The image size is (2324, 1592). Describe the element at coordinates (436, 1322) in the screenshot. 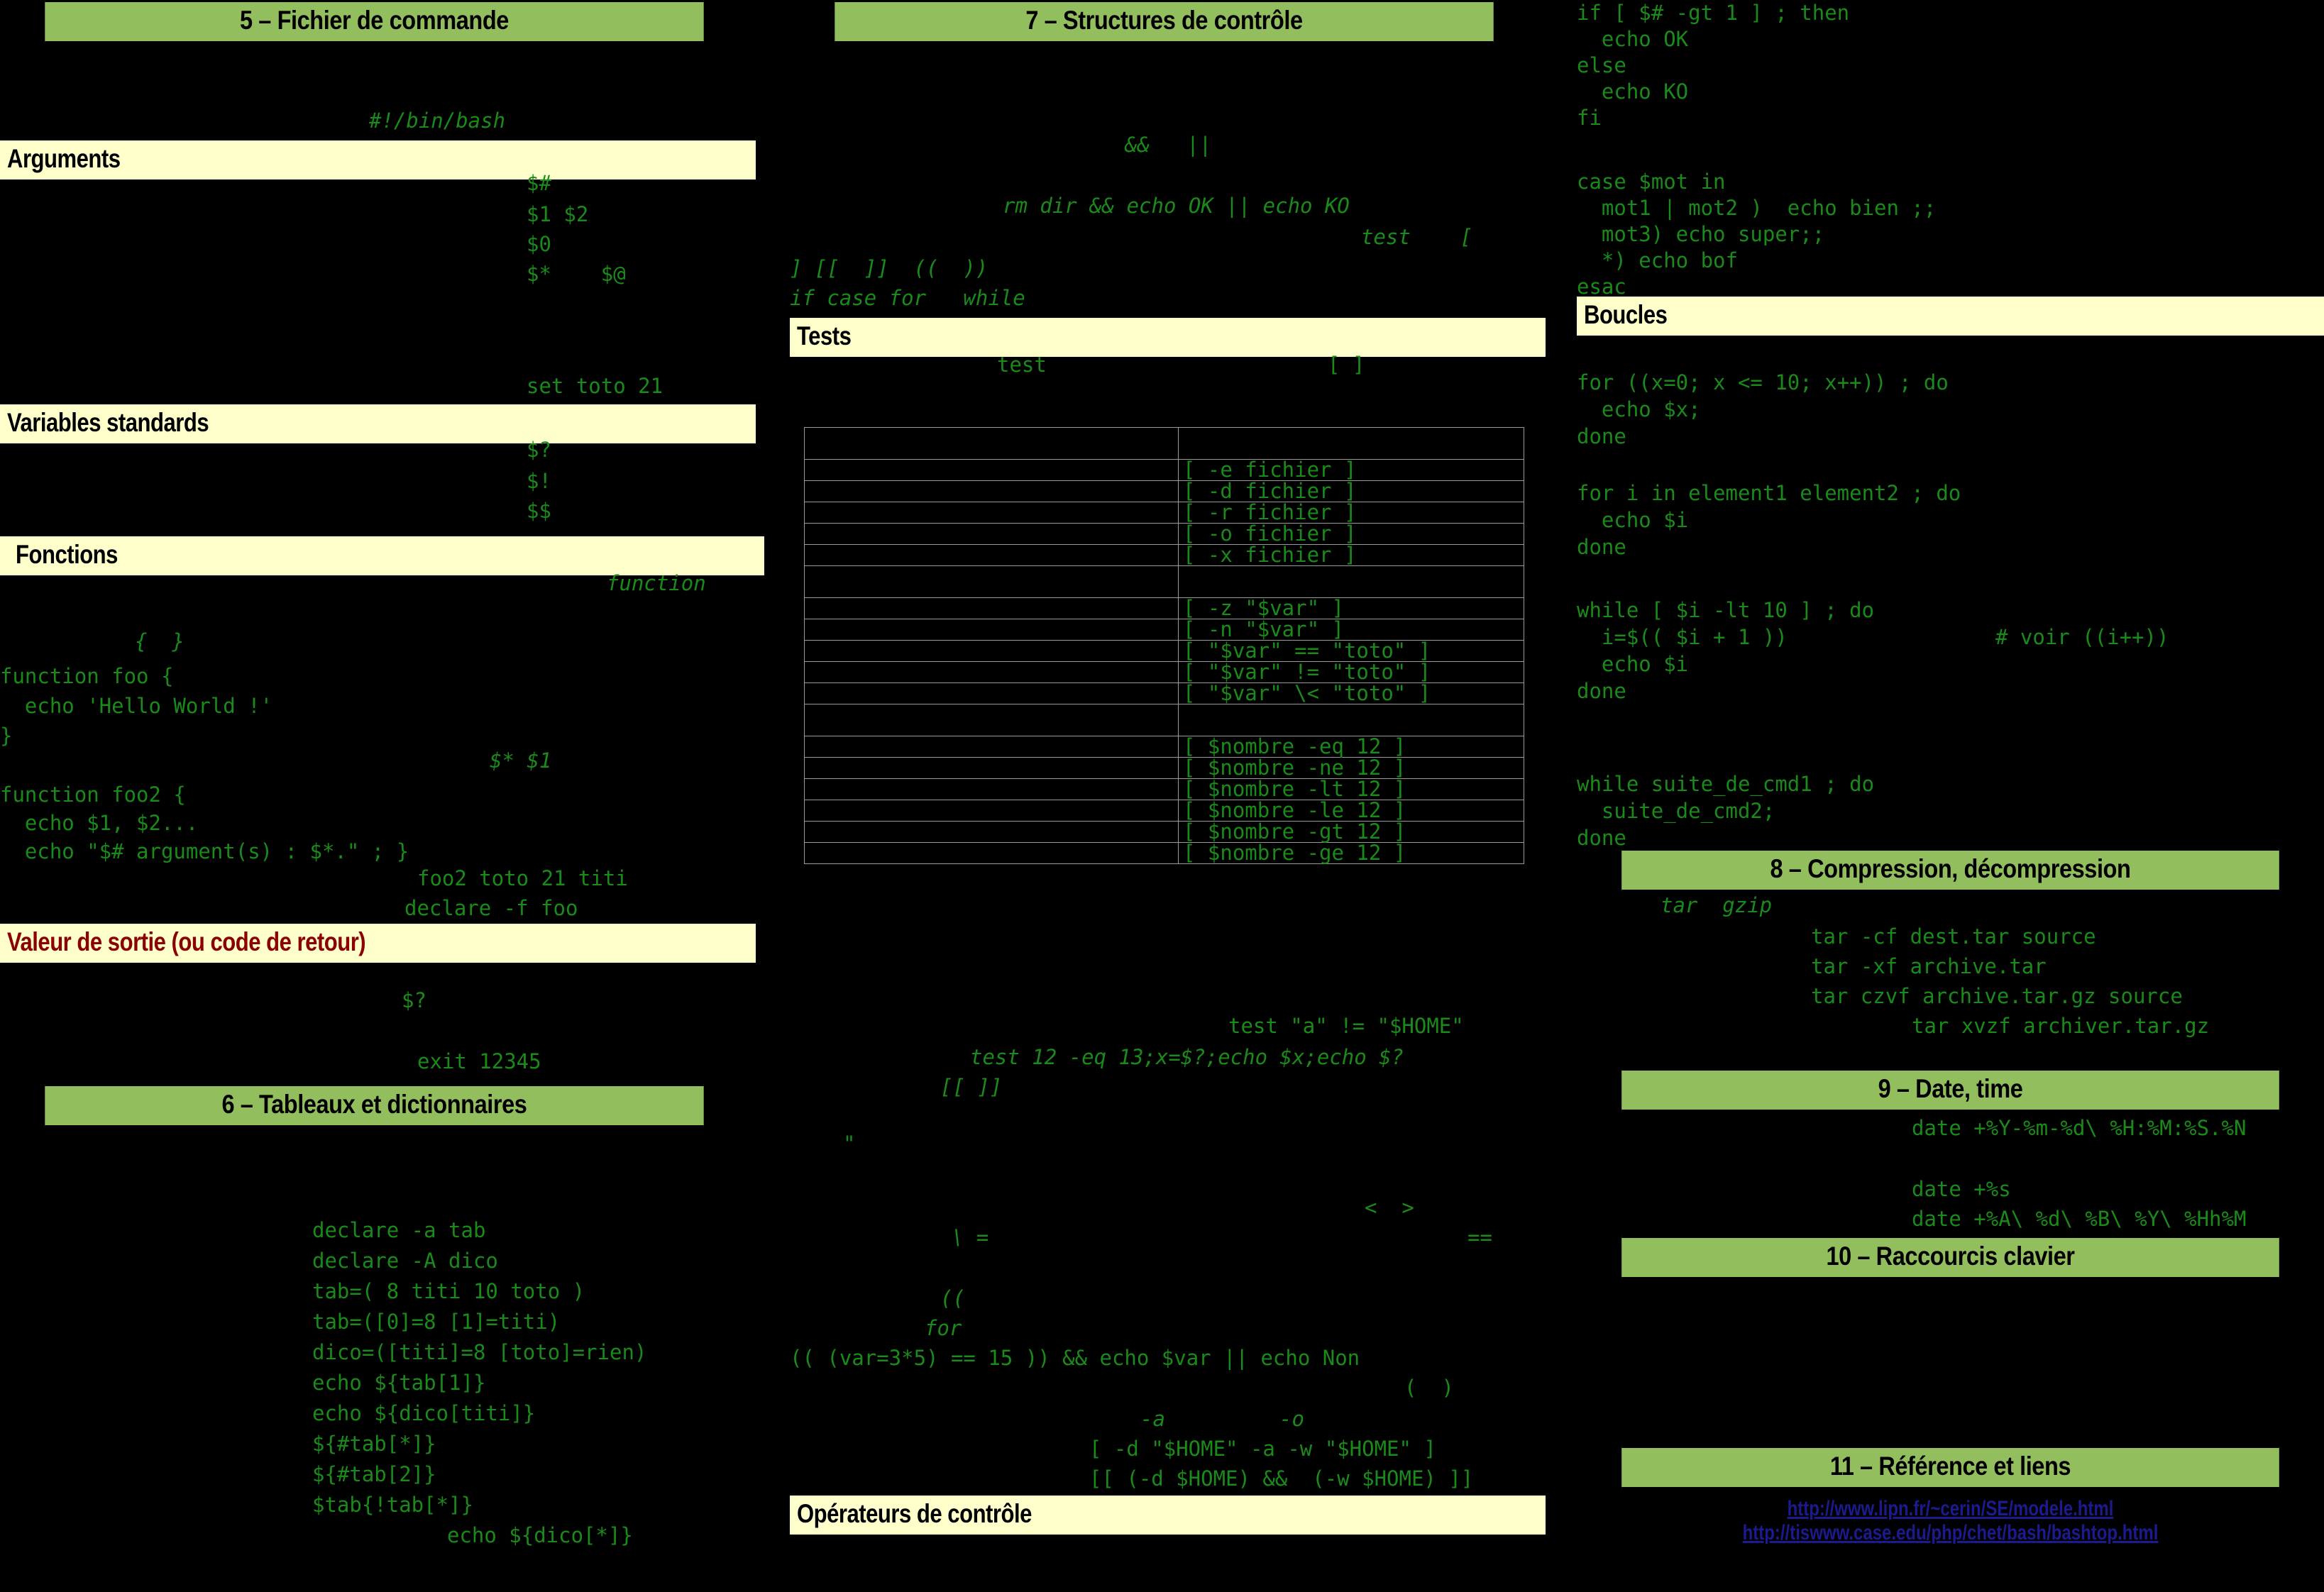

I see `tab-line-3: tab=([0]=8 [1]=titi)` at that location.